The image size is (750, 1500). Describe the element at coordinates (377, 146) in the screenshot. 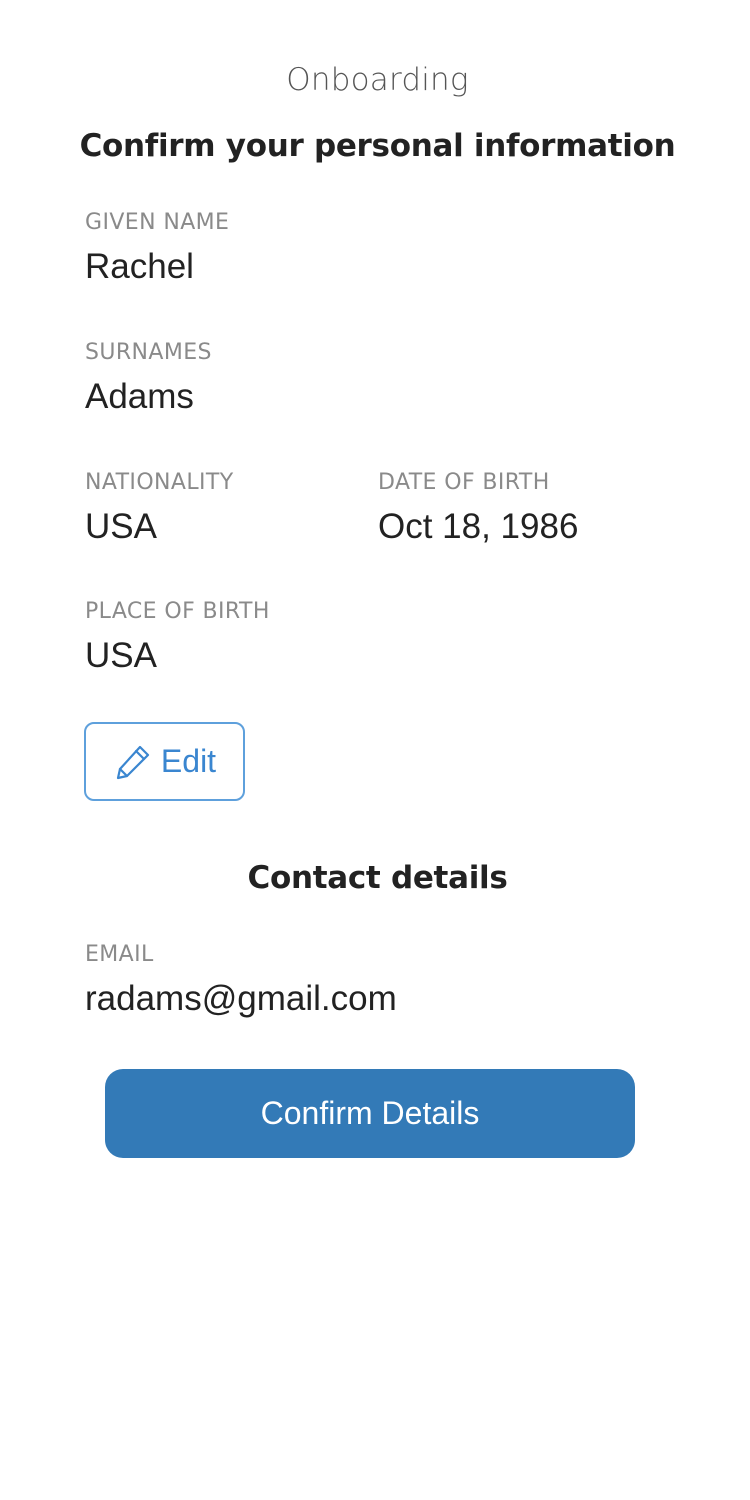

I see `personal-info-heading: Confirm your personal information` at that location.